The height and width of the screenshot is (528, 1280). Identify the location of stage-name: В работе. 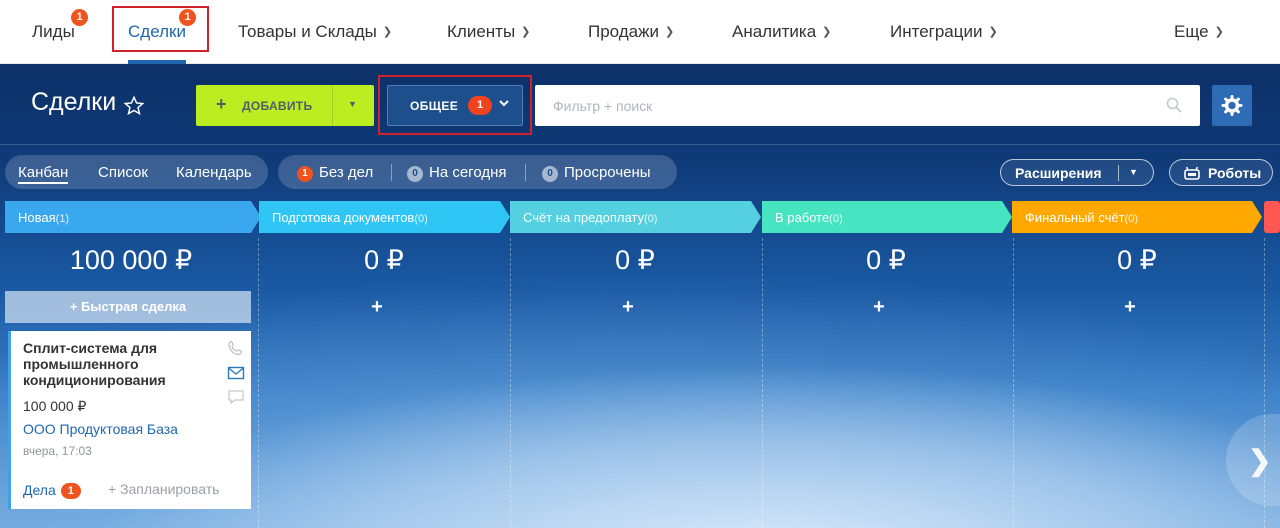
(802, 217).